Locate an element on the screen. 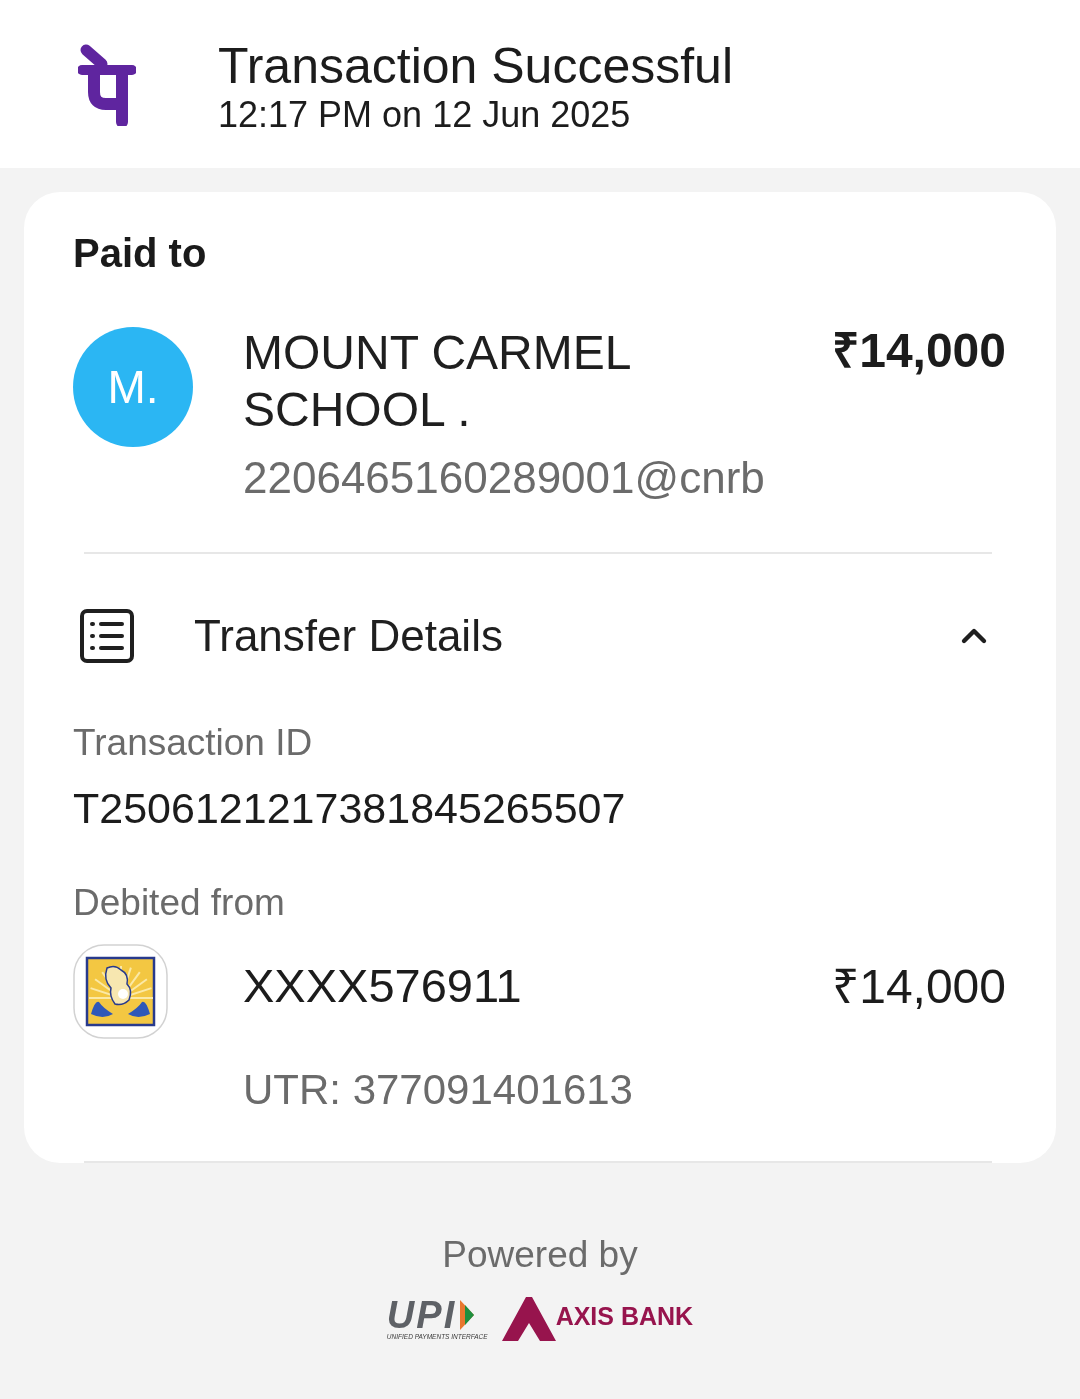 The width and height of the screenshot is (1080, 1399). bank-wordmark: AXIS BANK is located at coordinates (624, 1316).